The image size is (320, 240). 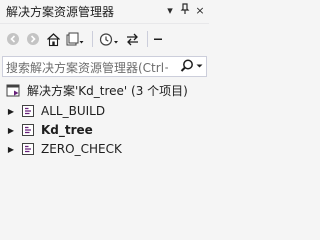 I want to click on solution-icon, so click(x=13, y=90).